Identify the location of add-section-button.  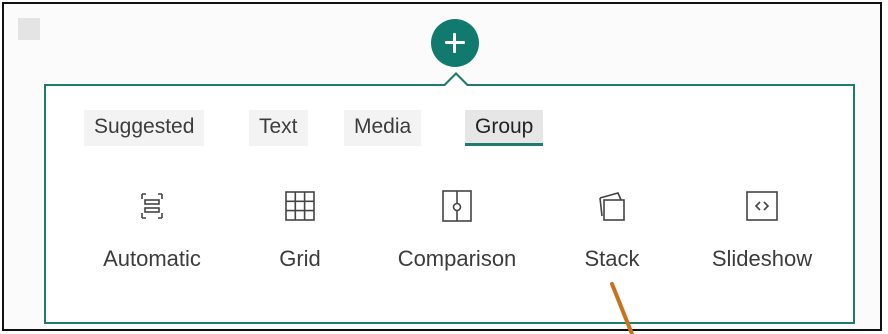
(455, 43).